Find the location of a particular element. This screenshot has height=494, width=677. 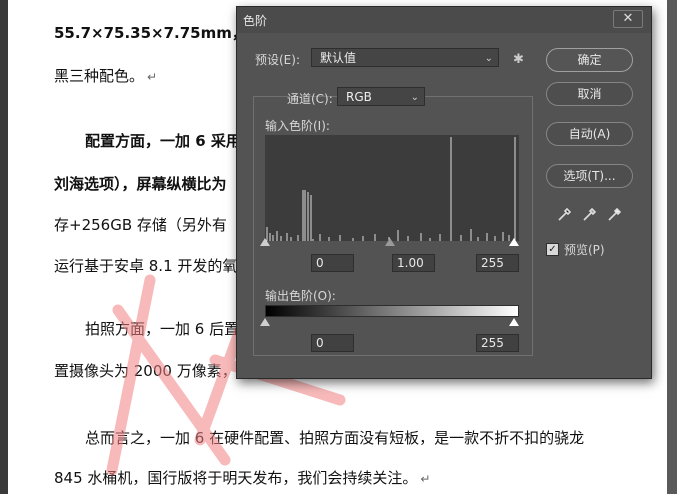

preset-select: 默认值 ⌄ is located at coordinates (405, 57).